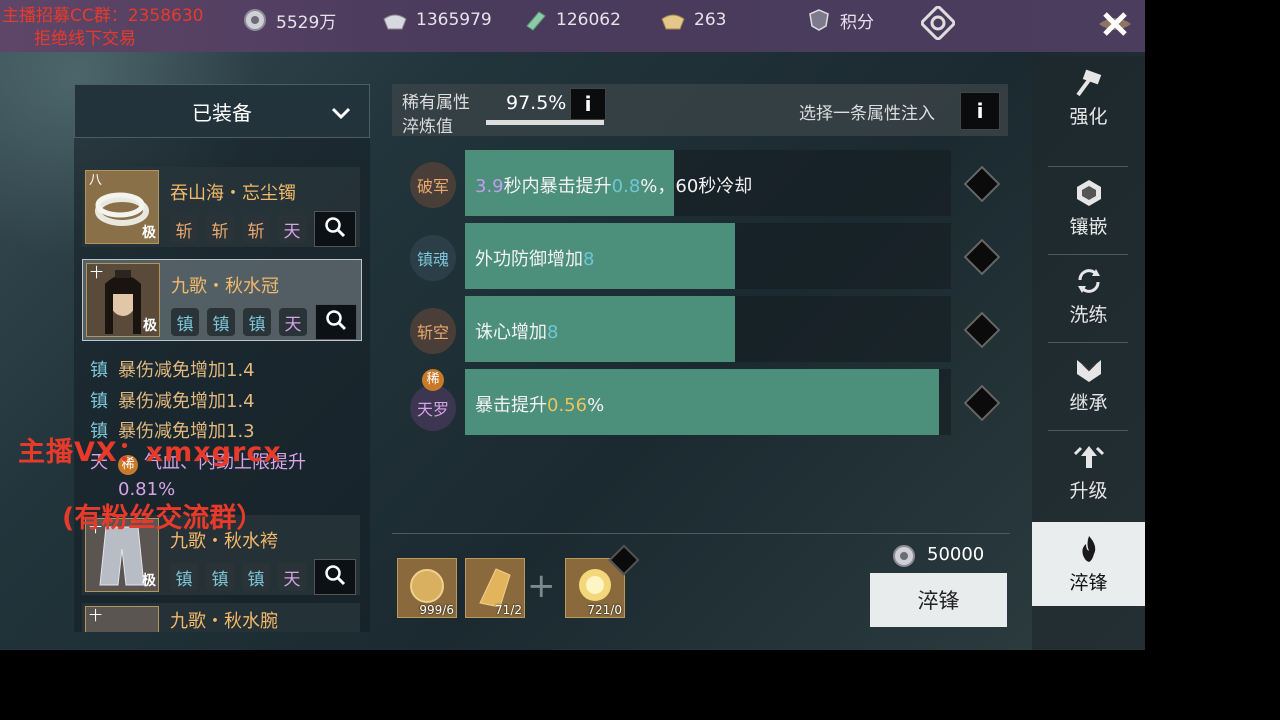 The image size is (1280, 720). What do you see at coordinates (433, 185) in the screenshot?
I see `attr-badge-pojun: 破军` at bounding box center [433, 185].